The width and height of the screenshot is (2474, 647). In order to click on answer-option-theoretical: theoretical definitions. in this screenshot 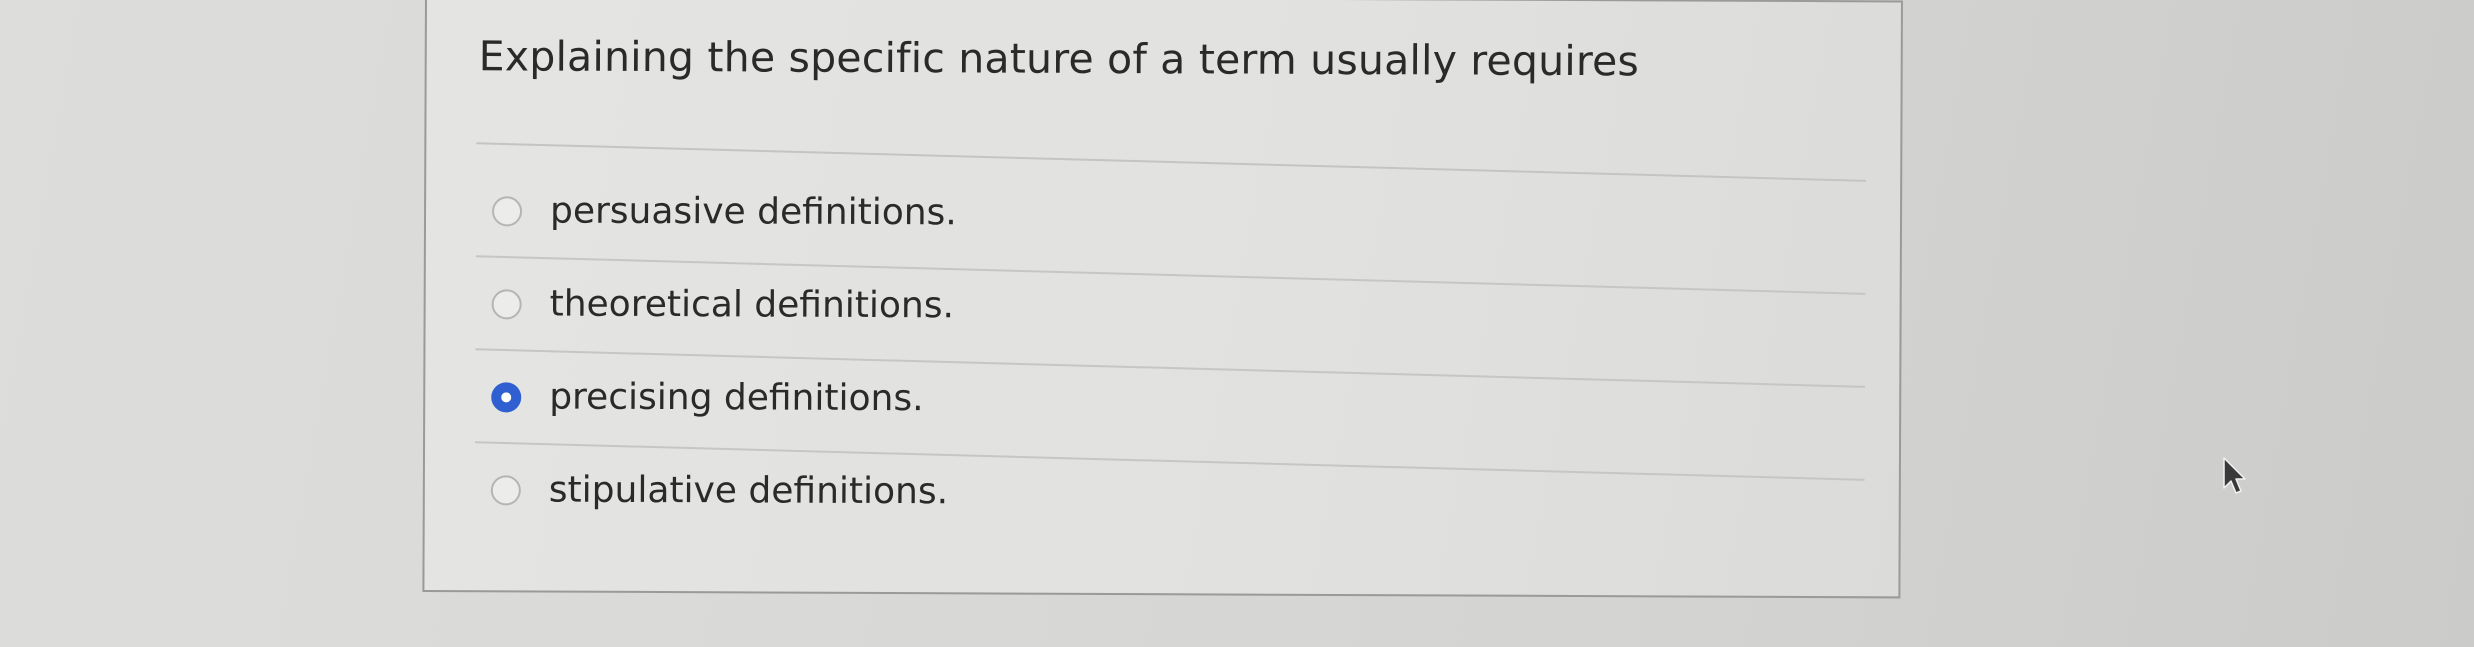, I will do `click(1170, 322)`.